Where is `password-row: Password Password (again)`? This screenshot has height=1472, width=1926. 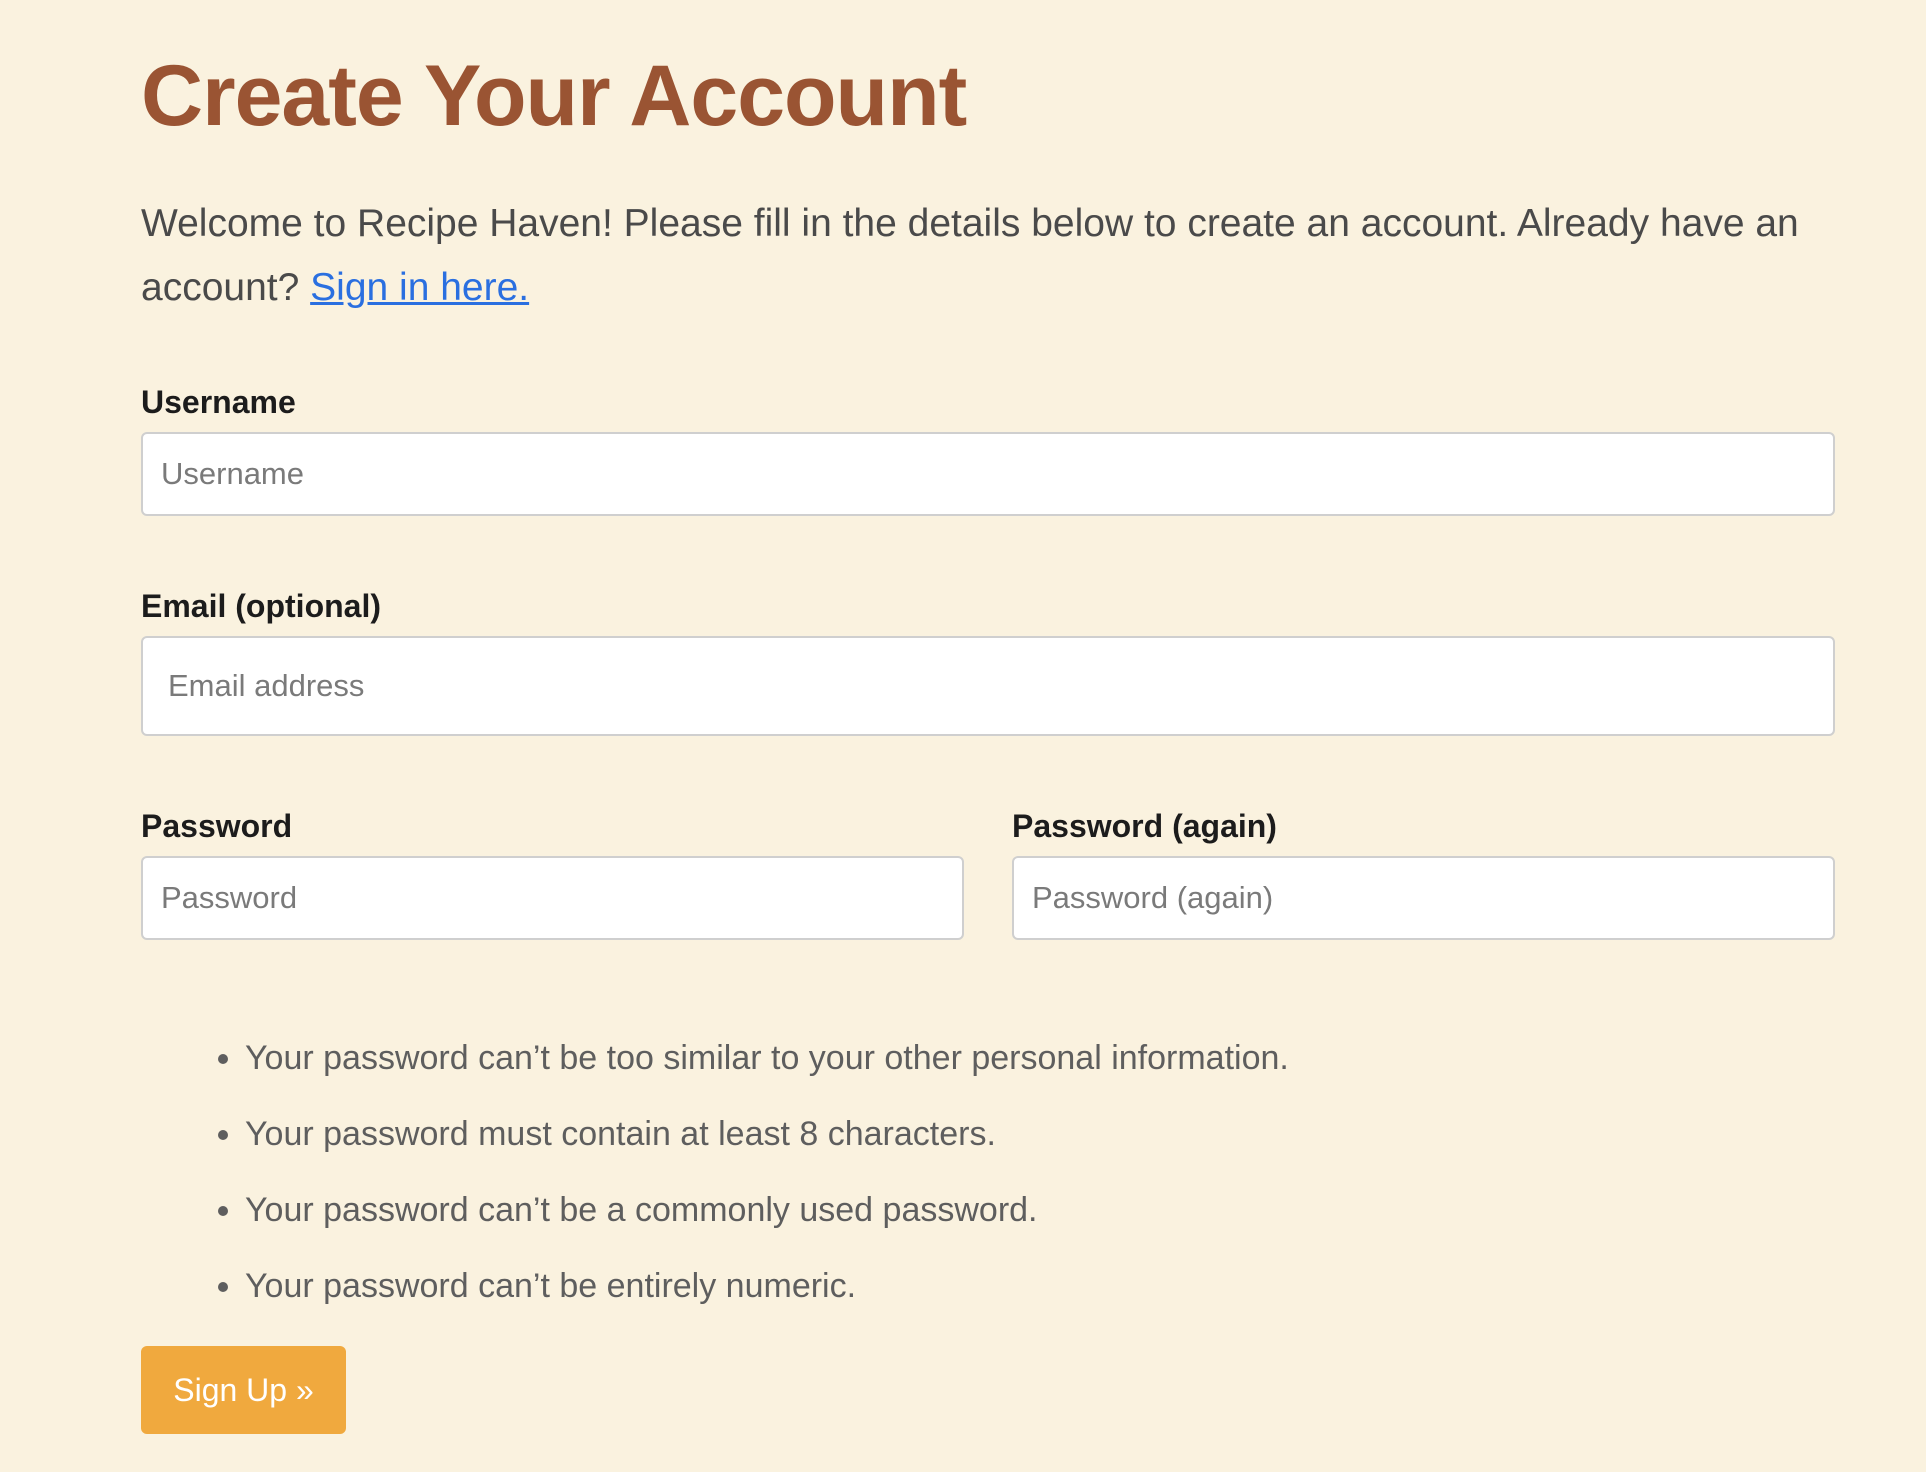
password-row: Password Password (again) is located at coordinates (988, 873).